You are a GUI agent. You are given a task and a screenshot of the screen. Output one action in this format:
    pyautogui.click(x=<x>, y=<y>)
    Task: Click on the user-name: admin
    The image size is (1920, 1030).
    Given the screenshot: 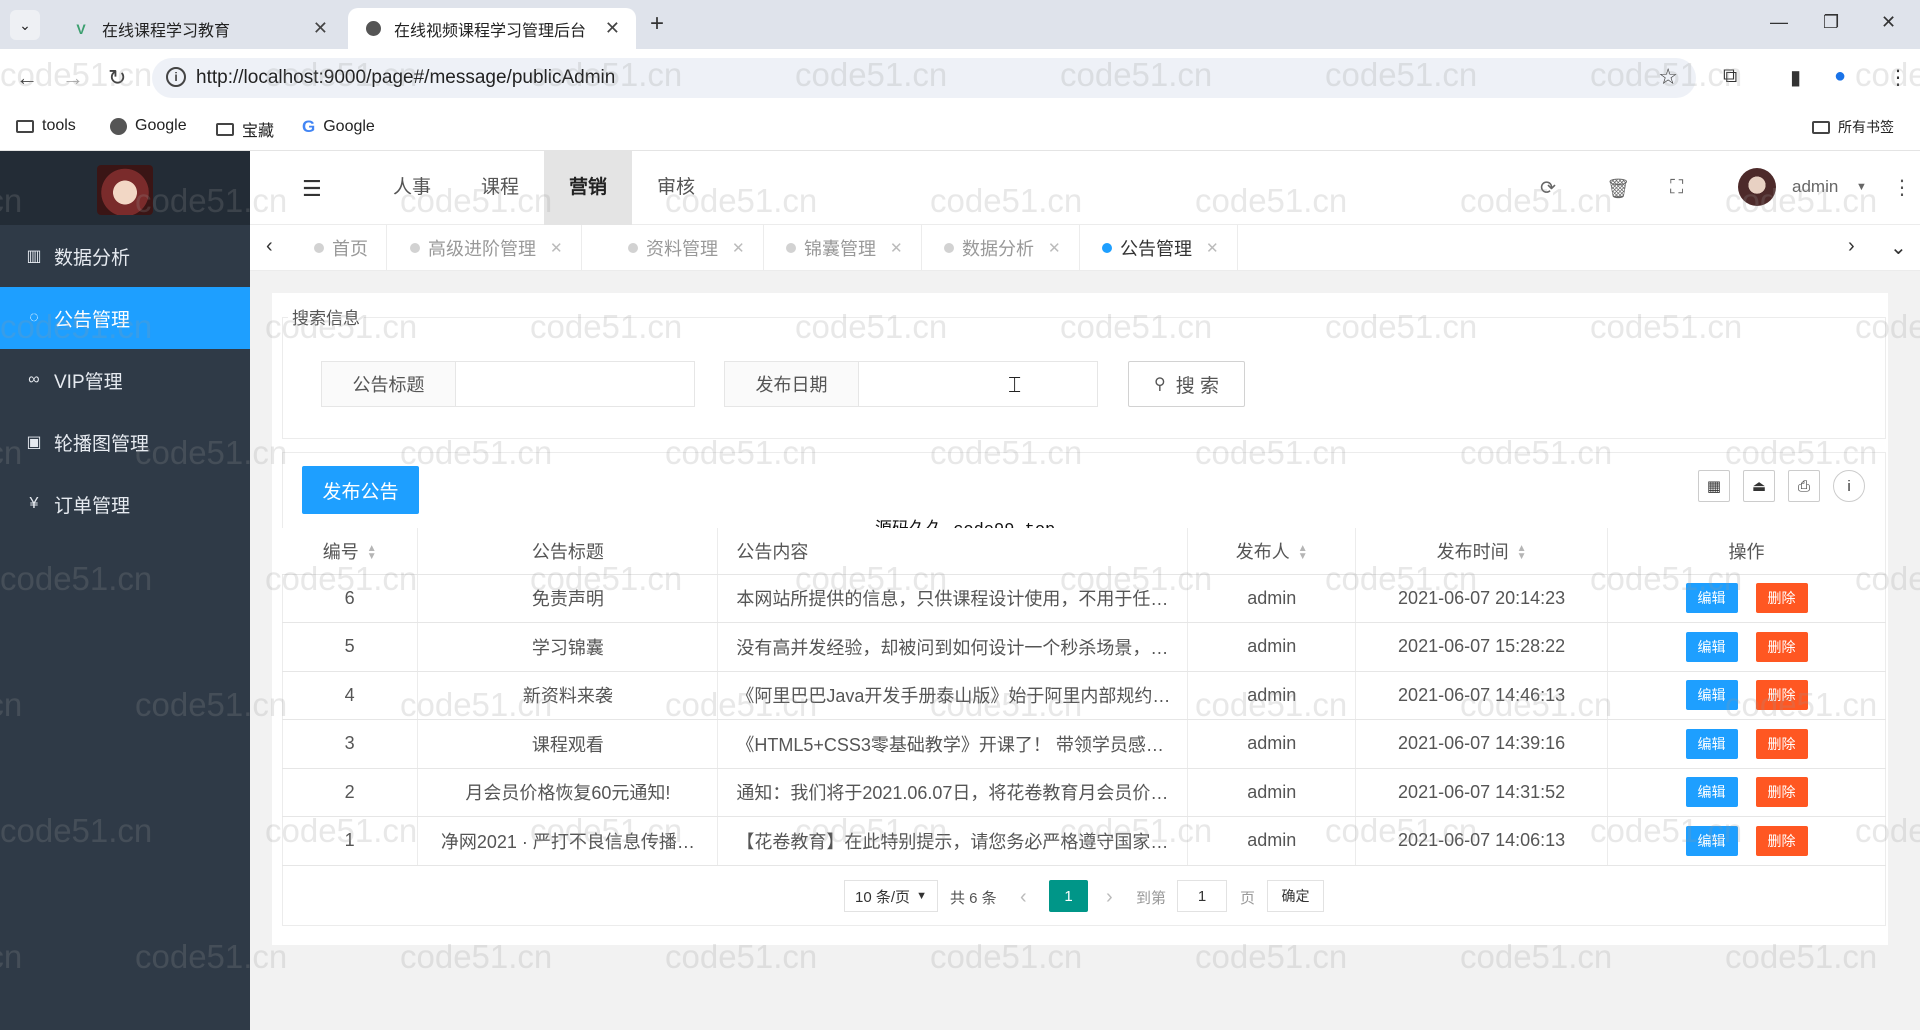 What is the action you would take?
    pyautogui.click(x=1815, y=187)
    